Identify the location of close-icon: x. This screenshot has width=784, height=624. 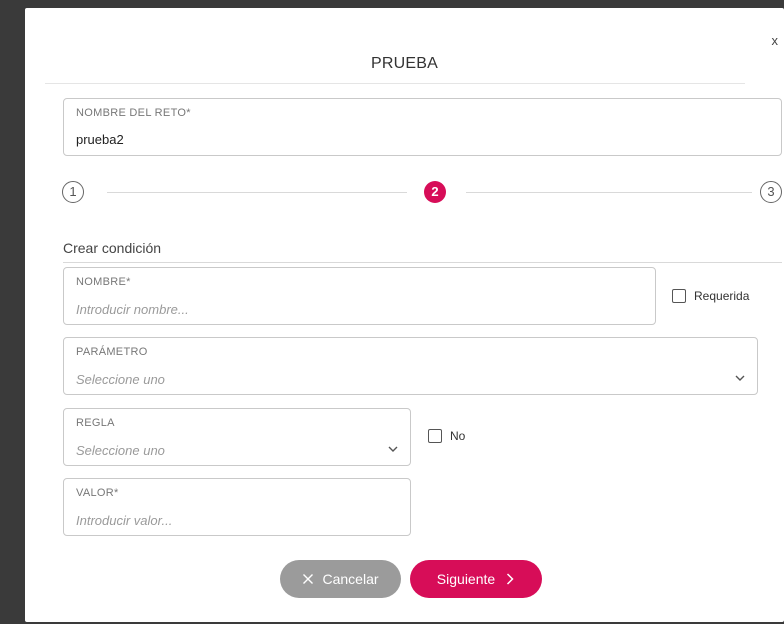
(775, 40).